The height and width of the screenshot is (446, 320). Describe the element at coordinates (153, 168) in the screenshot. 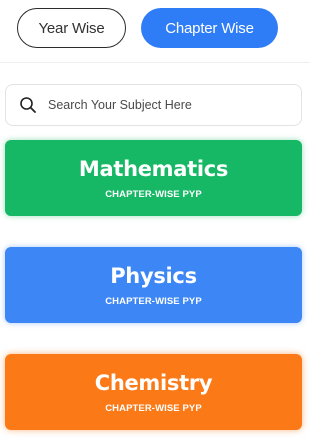

I see `subject-title: Mathematics` at that location.